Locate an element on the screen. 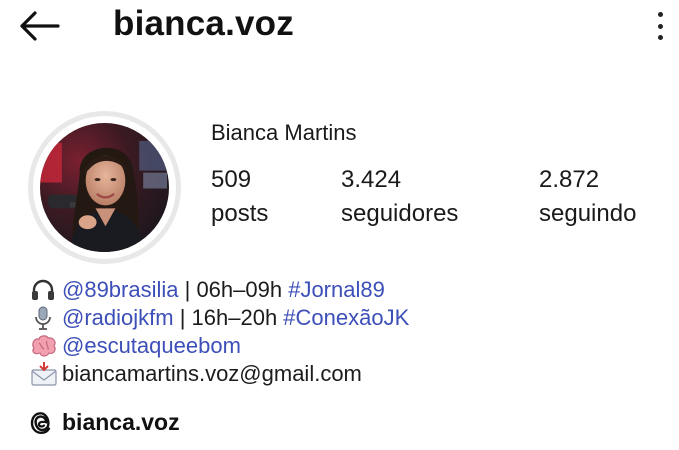 This screenshot has height=450, width=679. avatar-photo is located at coordinates (104, 187).